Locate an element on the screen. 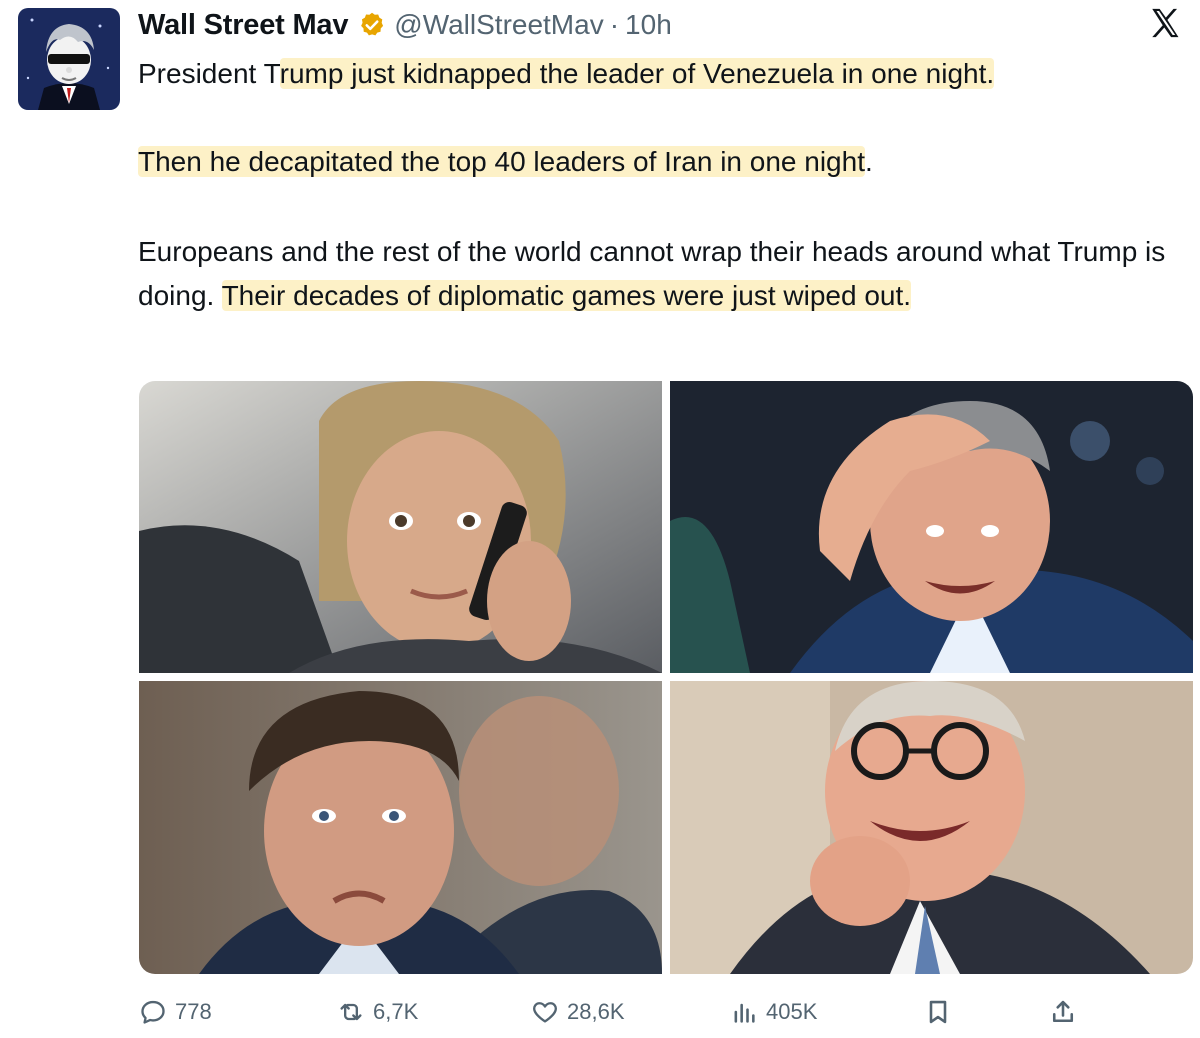 The width and height of the screenshot is (1200, 1038). paragraph-2-text: . is located at coordinates (868, 161).